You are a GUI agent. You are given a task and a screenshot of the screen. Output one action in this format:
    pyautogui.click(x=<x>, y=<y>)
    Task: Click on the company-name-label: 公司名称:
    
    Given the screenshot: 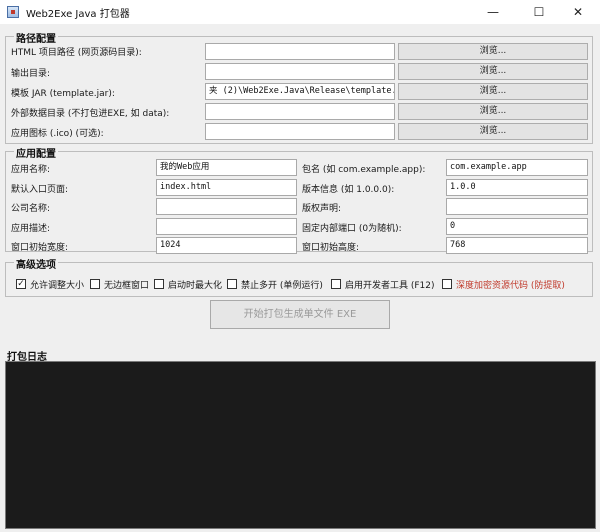 What is the action you would take?
    pyautogui.click(x=31, y=209)
    